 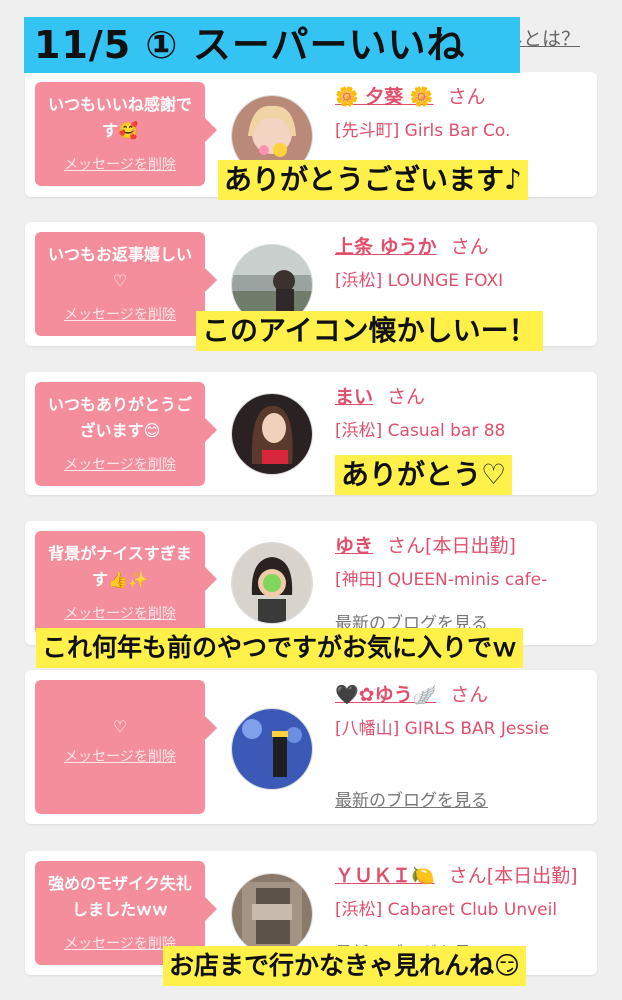 I want to click on user-name-row: 🌼 夕葵 🌼 さん, so click(x=410, y=95).